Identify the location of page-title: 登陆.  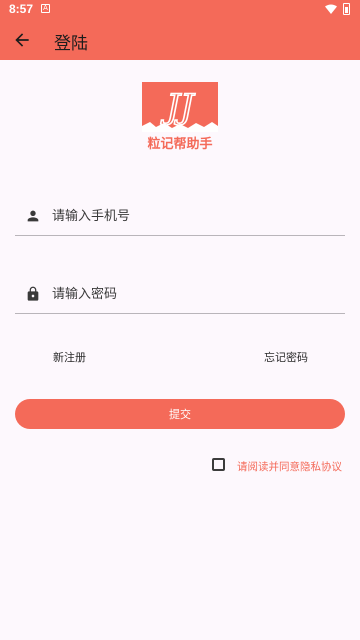
(71, 44).